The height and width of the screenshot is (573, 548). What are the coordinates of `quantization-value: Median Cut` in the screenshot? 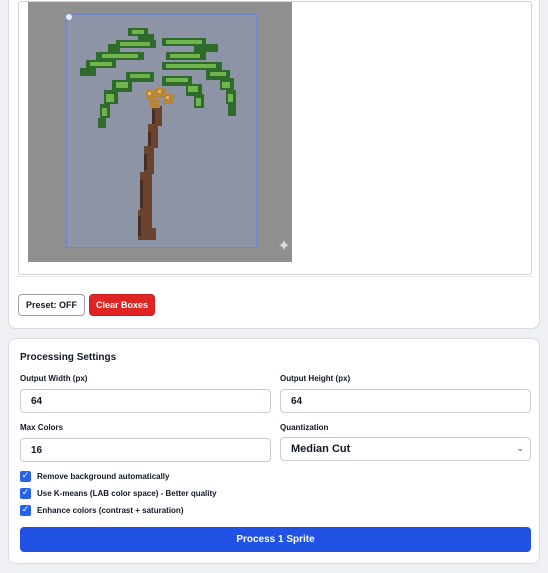 It's located at (321, 449).